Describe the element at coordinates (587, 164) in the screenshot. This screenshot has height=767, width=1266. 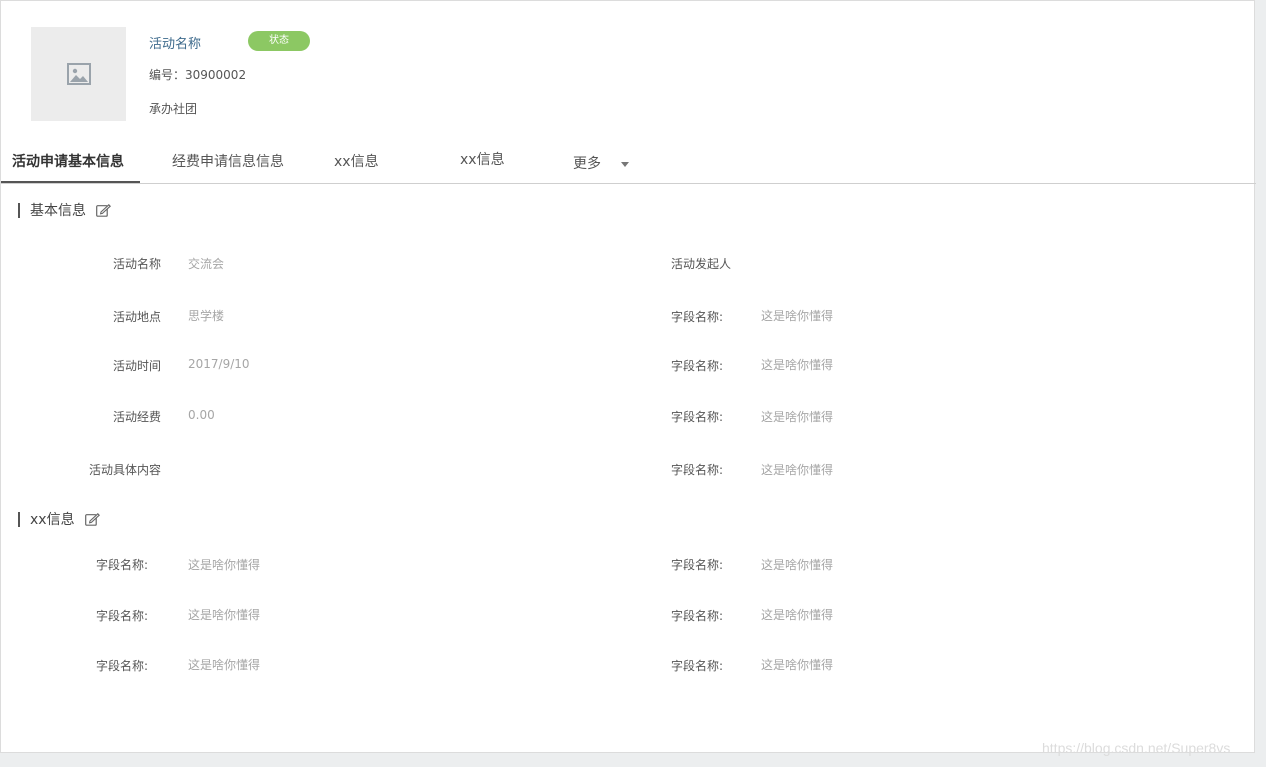
I see `tab-more-label: 更多` at that location.